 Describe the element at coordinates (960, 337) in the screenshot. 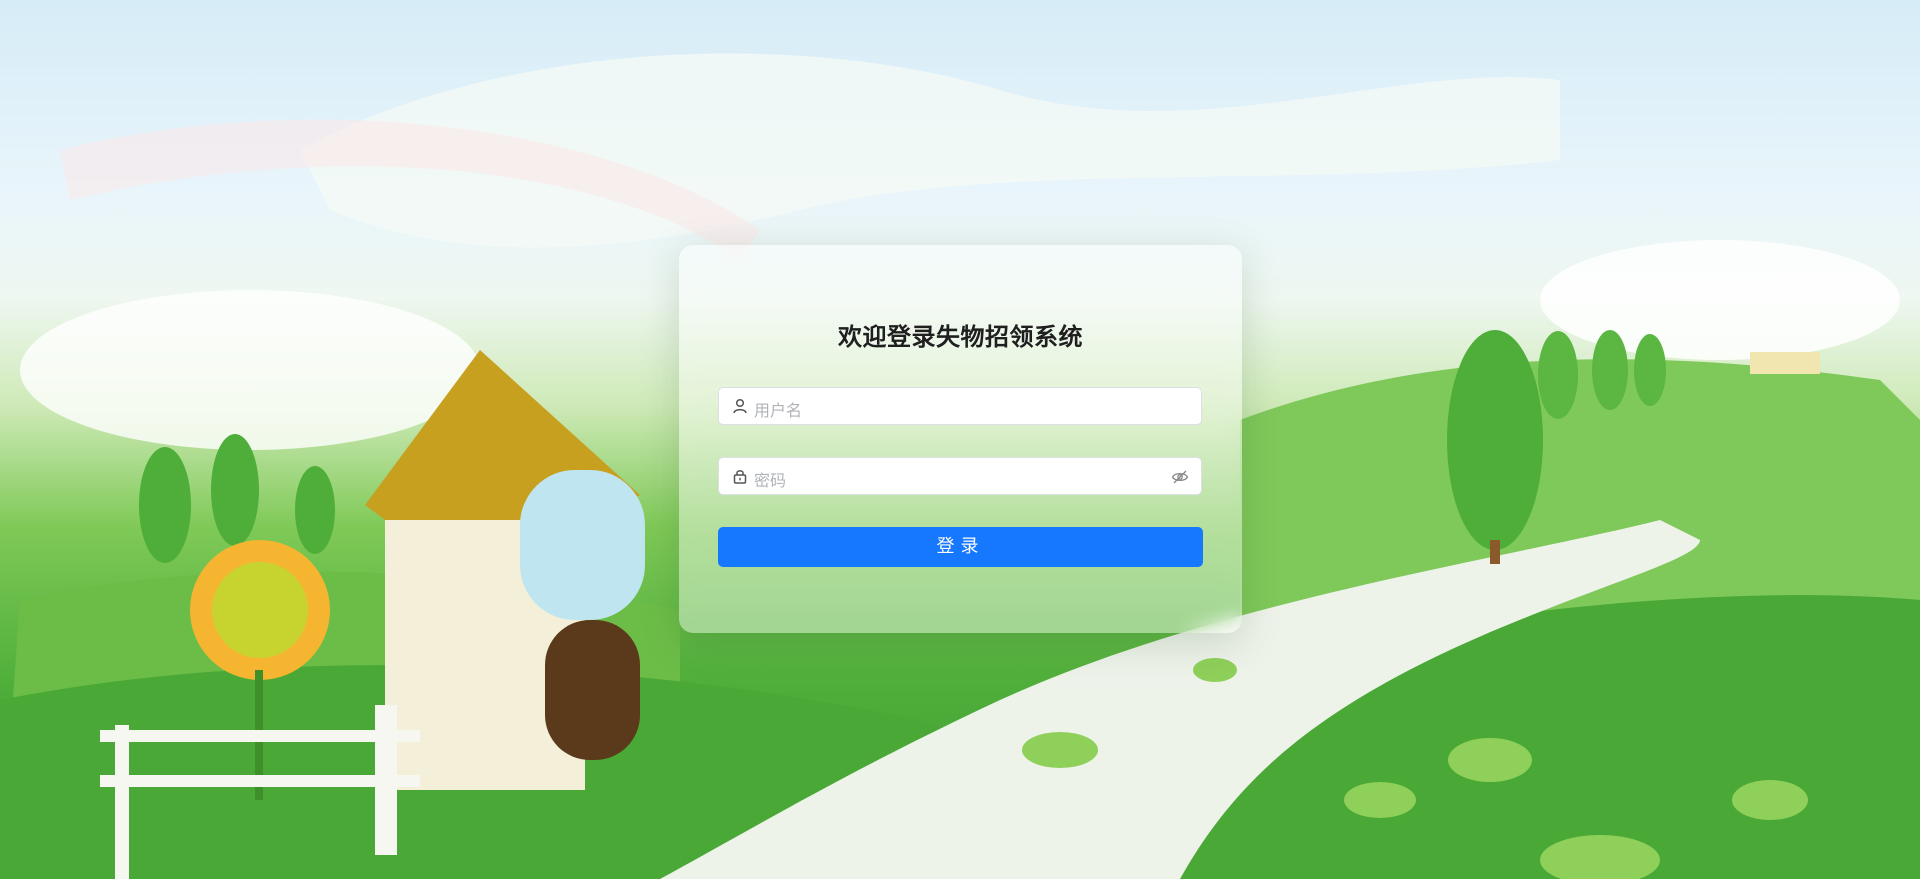

I see `login-title: 欢迎登录失物招领系统` at that location.